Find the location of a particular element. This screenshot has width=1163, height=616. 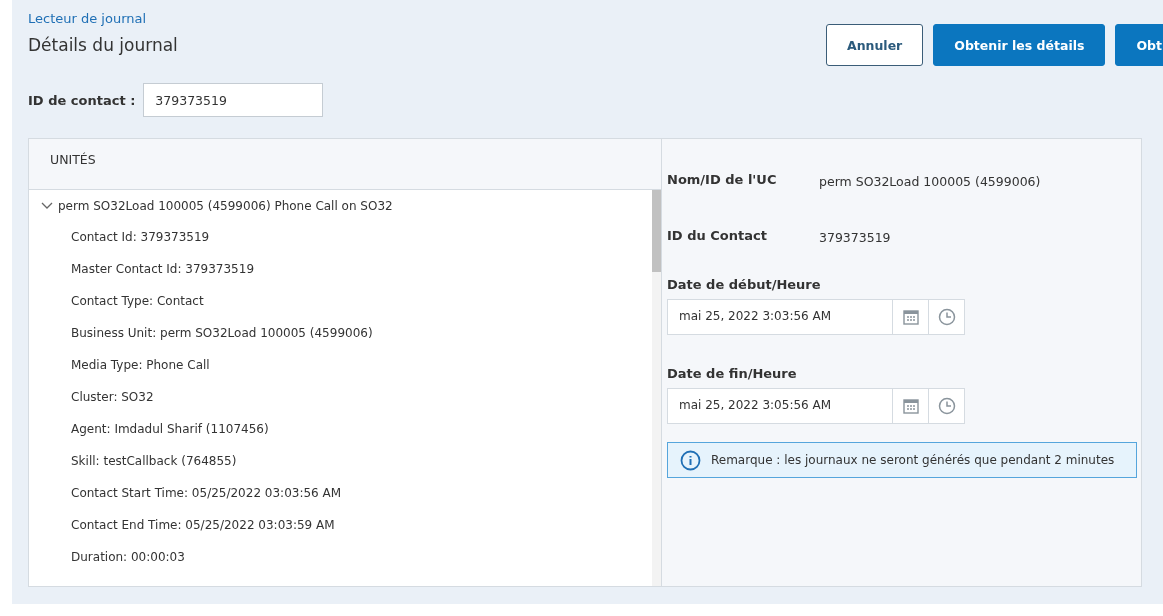

contact-id-input: 379373519 is located at coordinates (233, 100).